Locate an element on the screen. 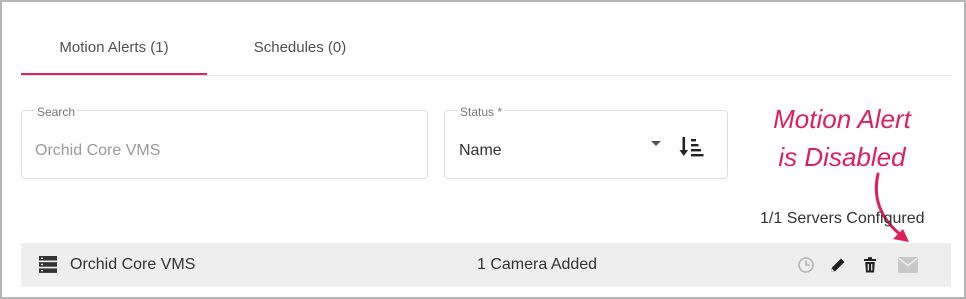  trash-icon is located at coordinates (870, 265).